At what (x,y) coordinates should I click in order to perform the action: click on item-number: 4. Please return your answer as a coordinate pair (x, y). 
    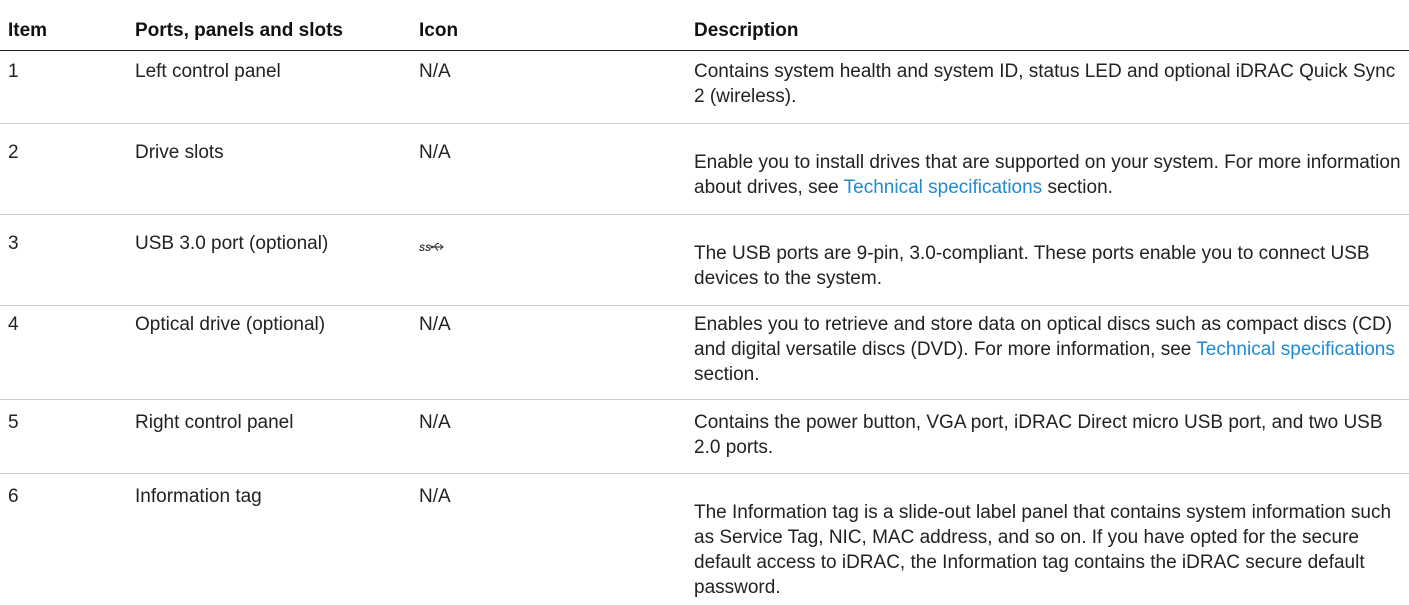
    Looking at the image, I should click on (67, 352).